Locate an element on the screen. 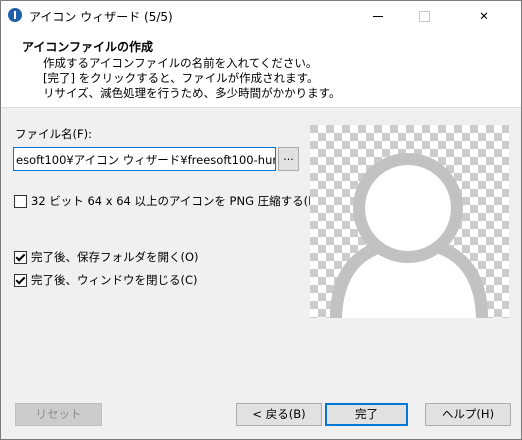 The width and height of the screenshot is (522, 440). open-folder-checkbox is located at coordinates (20, 257).